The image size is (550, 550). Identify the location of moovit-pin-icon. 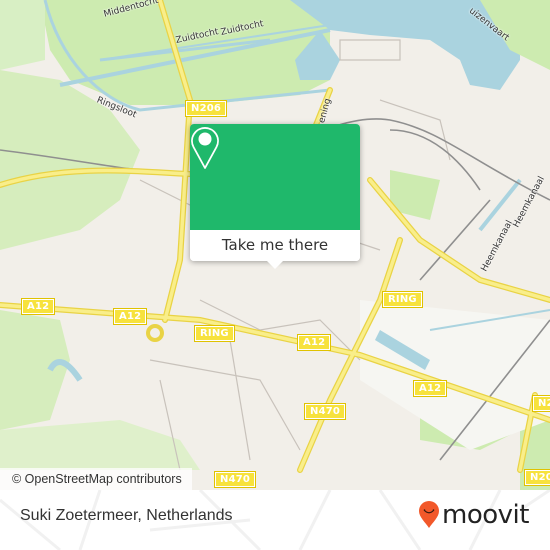
(429, 514).